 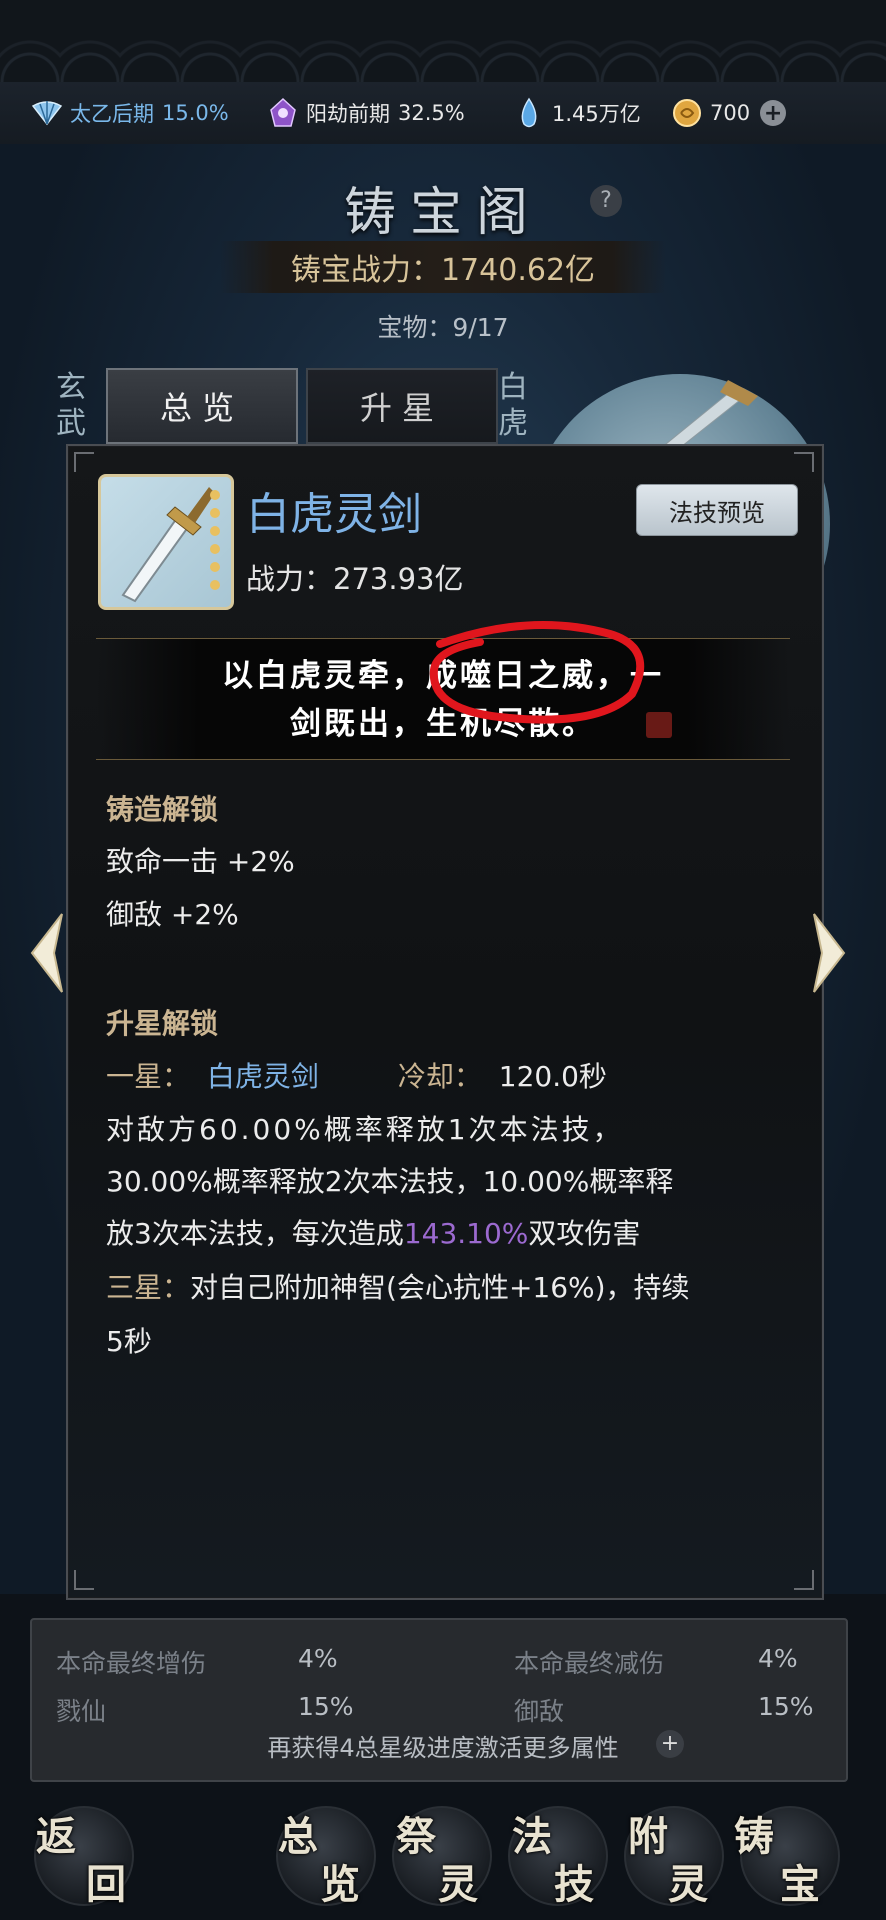 What do you see at coordinates (828, 953) in the screenshot?
I see `next-item-arrow-icon` at bounding box center [828, 953].